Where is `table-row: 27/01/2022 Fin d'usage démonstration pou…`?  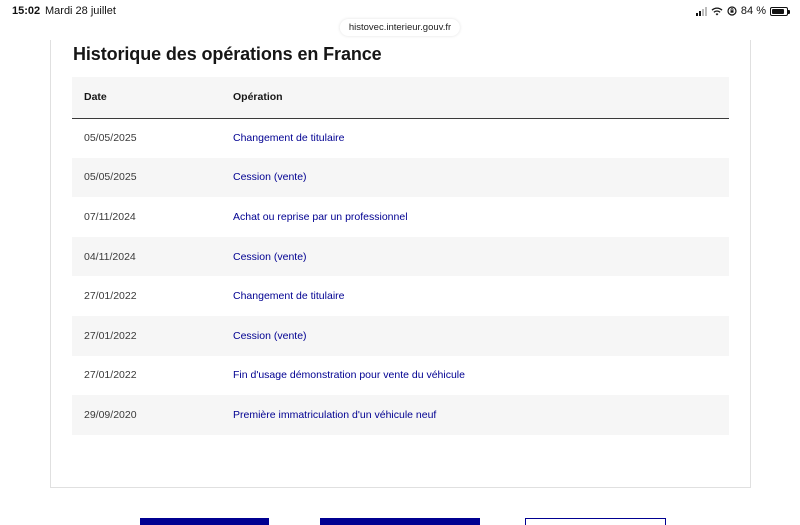 table-row: 27/01/2022 Fin d'usage démonstration pou… is located at coordinates (400, 376).